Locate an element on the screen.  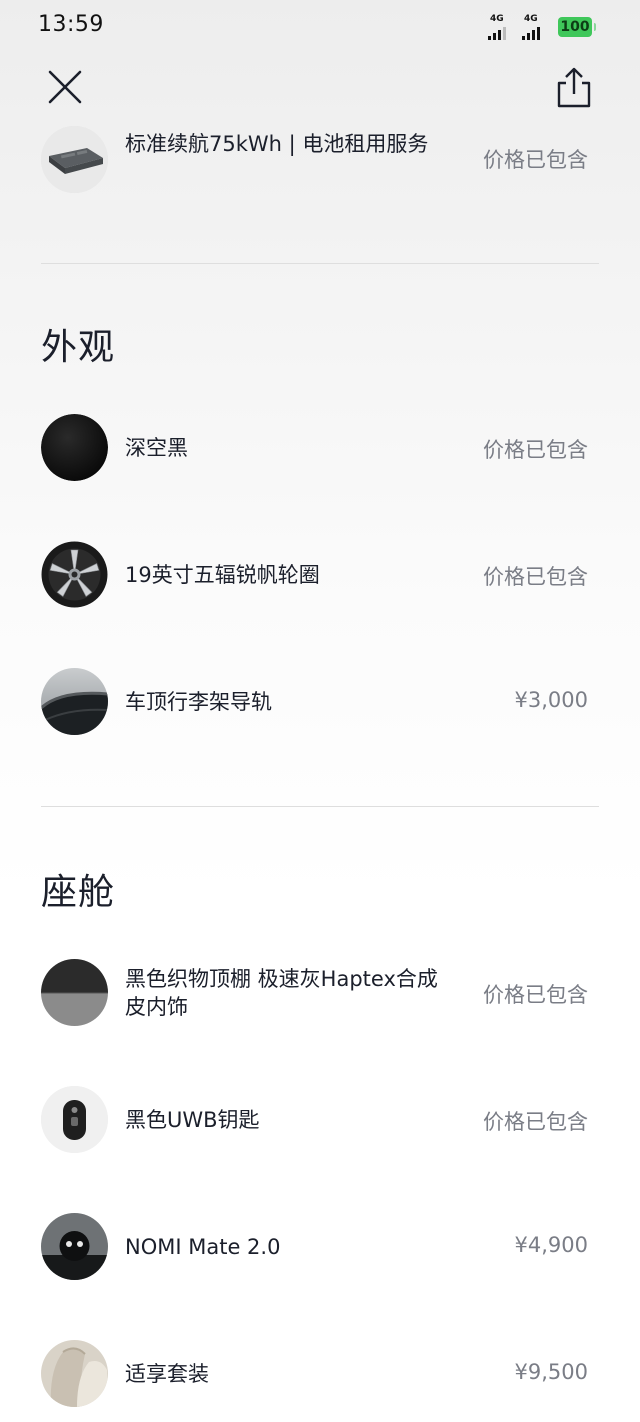
share-icon is located at coordinates (574, 87).